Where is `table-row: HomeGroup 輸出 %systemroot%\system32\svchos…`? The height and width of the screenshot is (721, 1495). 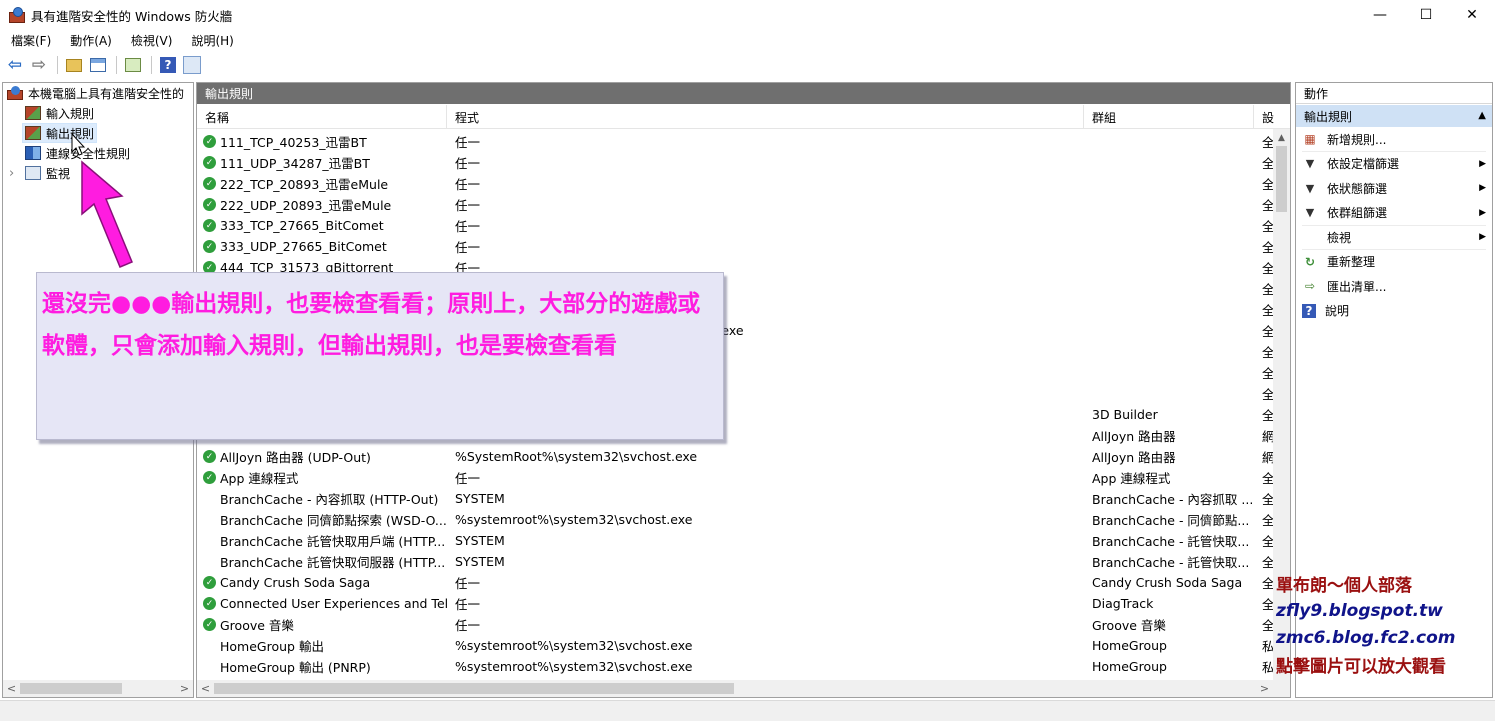
table-row: HomeGroup 輸出 %systemroot%\system32\svchos… is located at coordinates (736, 645).